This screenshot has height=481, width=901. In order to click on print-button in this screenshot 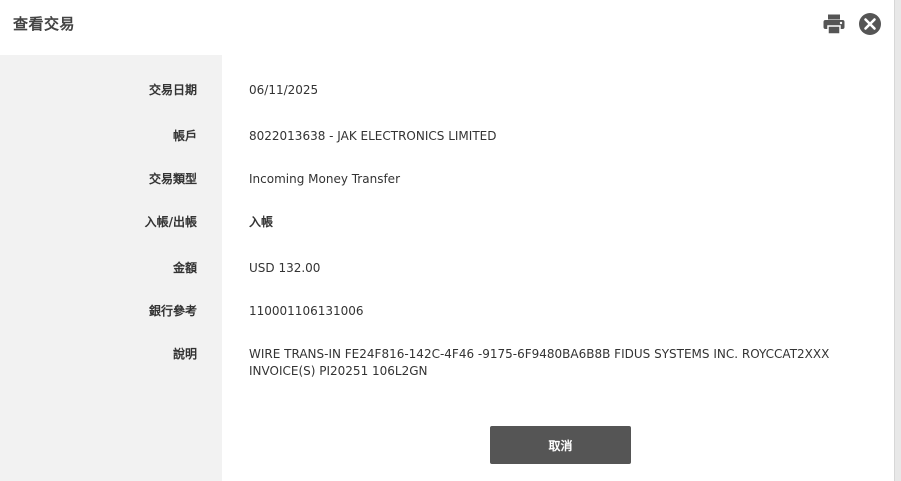, I will do `click(834, 24)`.